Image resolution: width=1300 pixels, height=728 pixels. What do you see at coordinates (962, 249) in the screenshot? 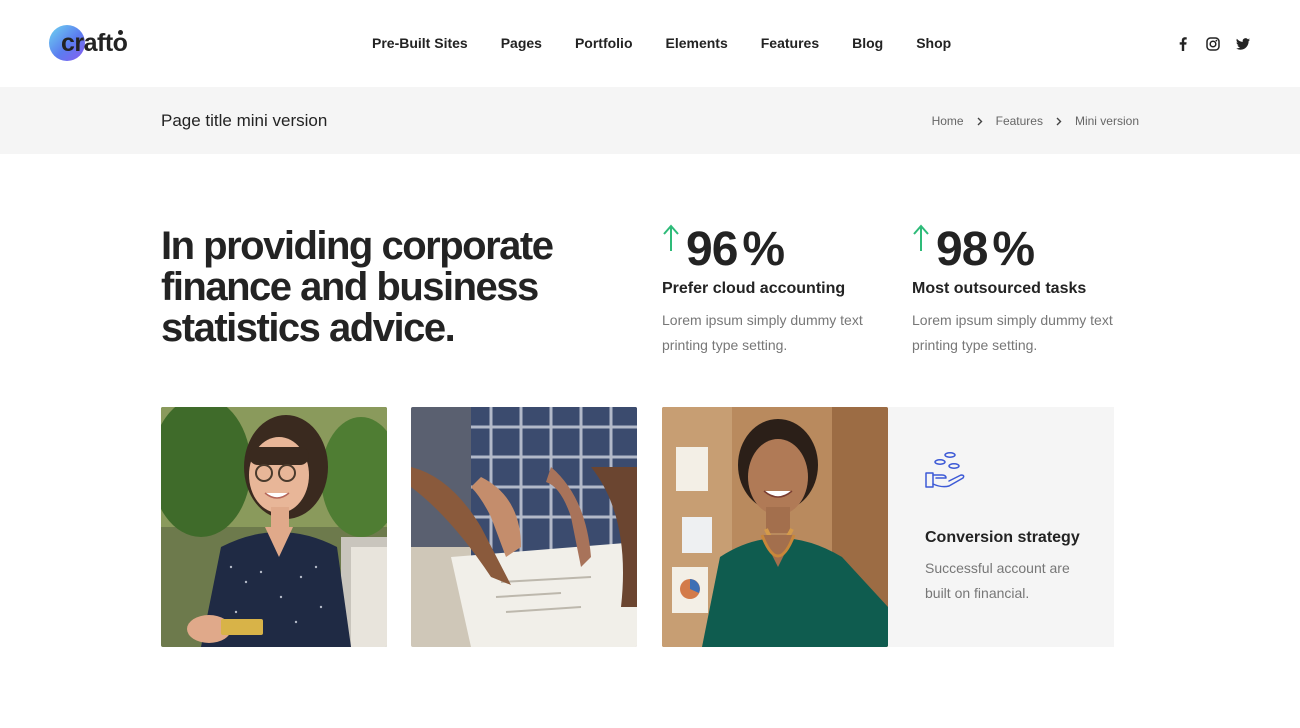
I see `stat-value: 98` at bounding box center [962, 249].